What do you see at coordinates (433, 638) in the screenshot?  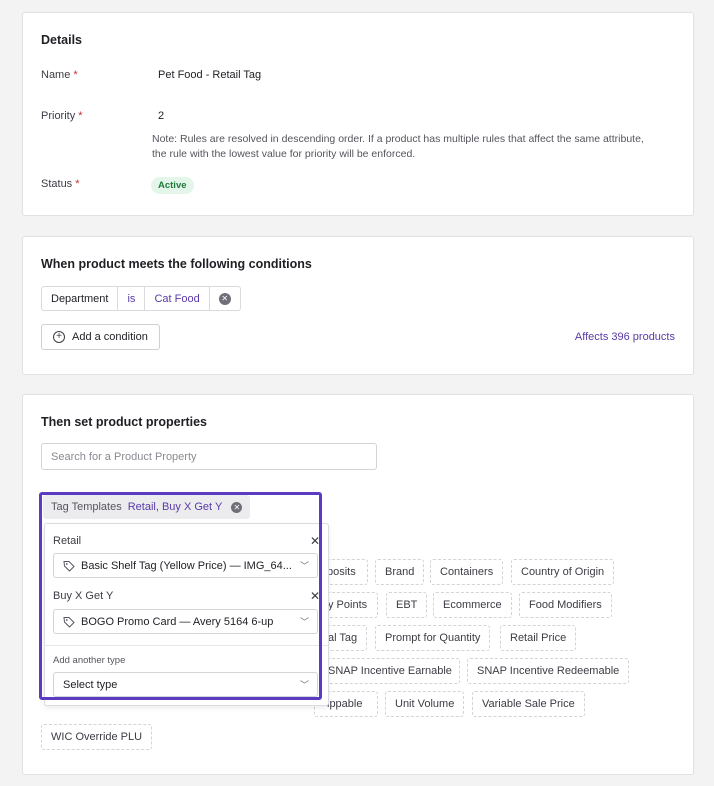 I see `chip-prompt-for-quantity: Prompt for Quantity` at bounding box center [433, 638].